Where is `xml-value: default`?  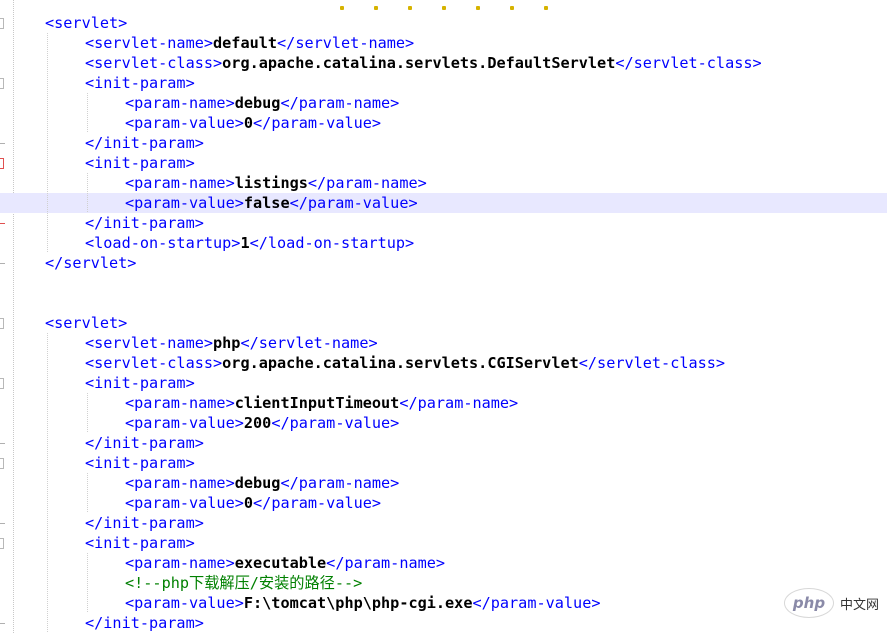 xml-value: default is located at coordinates (245, 43).